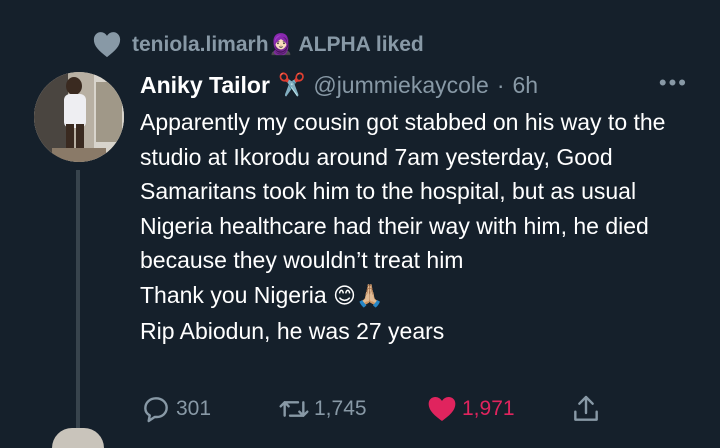 Image resolution: width=720 pixels, height=448 pixels. I want to click on retweet-button: 1,745, so click(322, 409).